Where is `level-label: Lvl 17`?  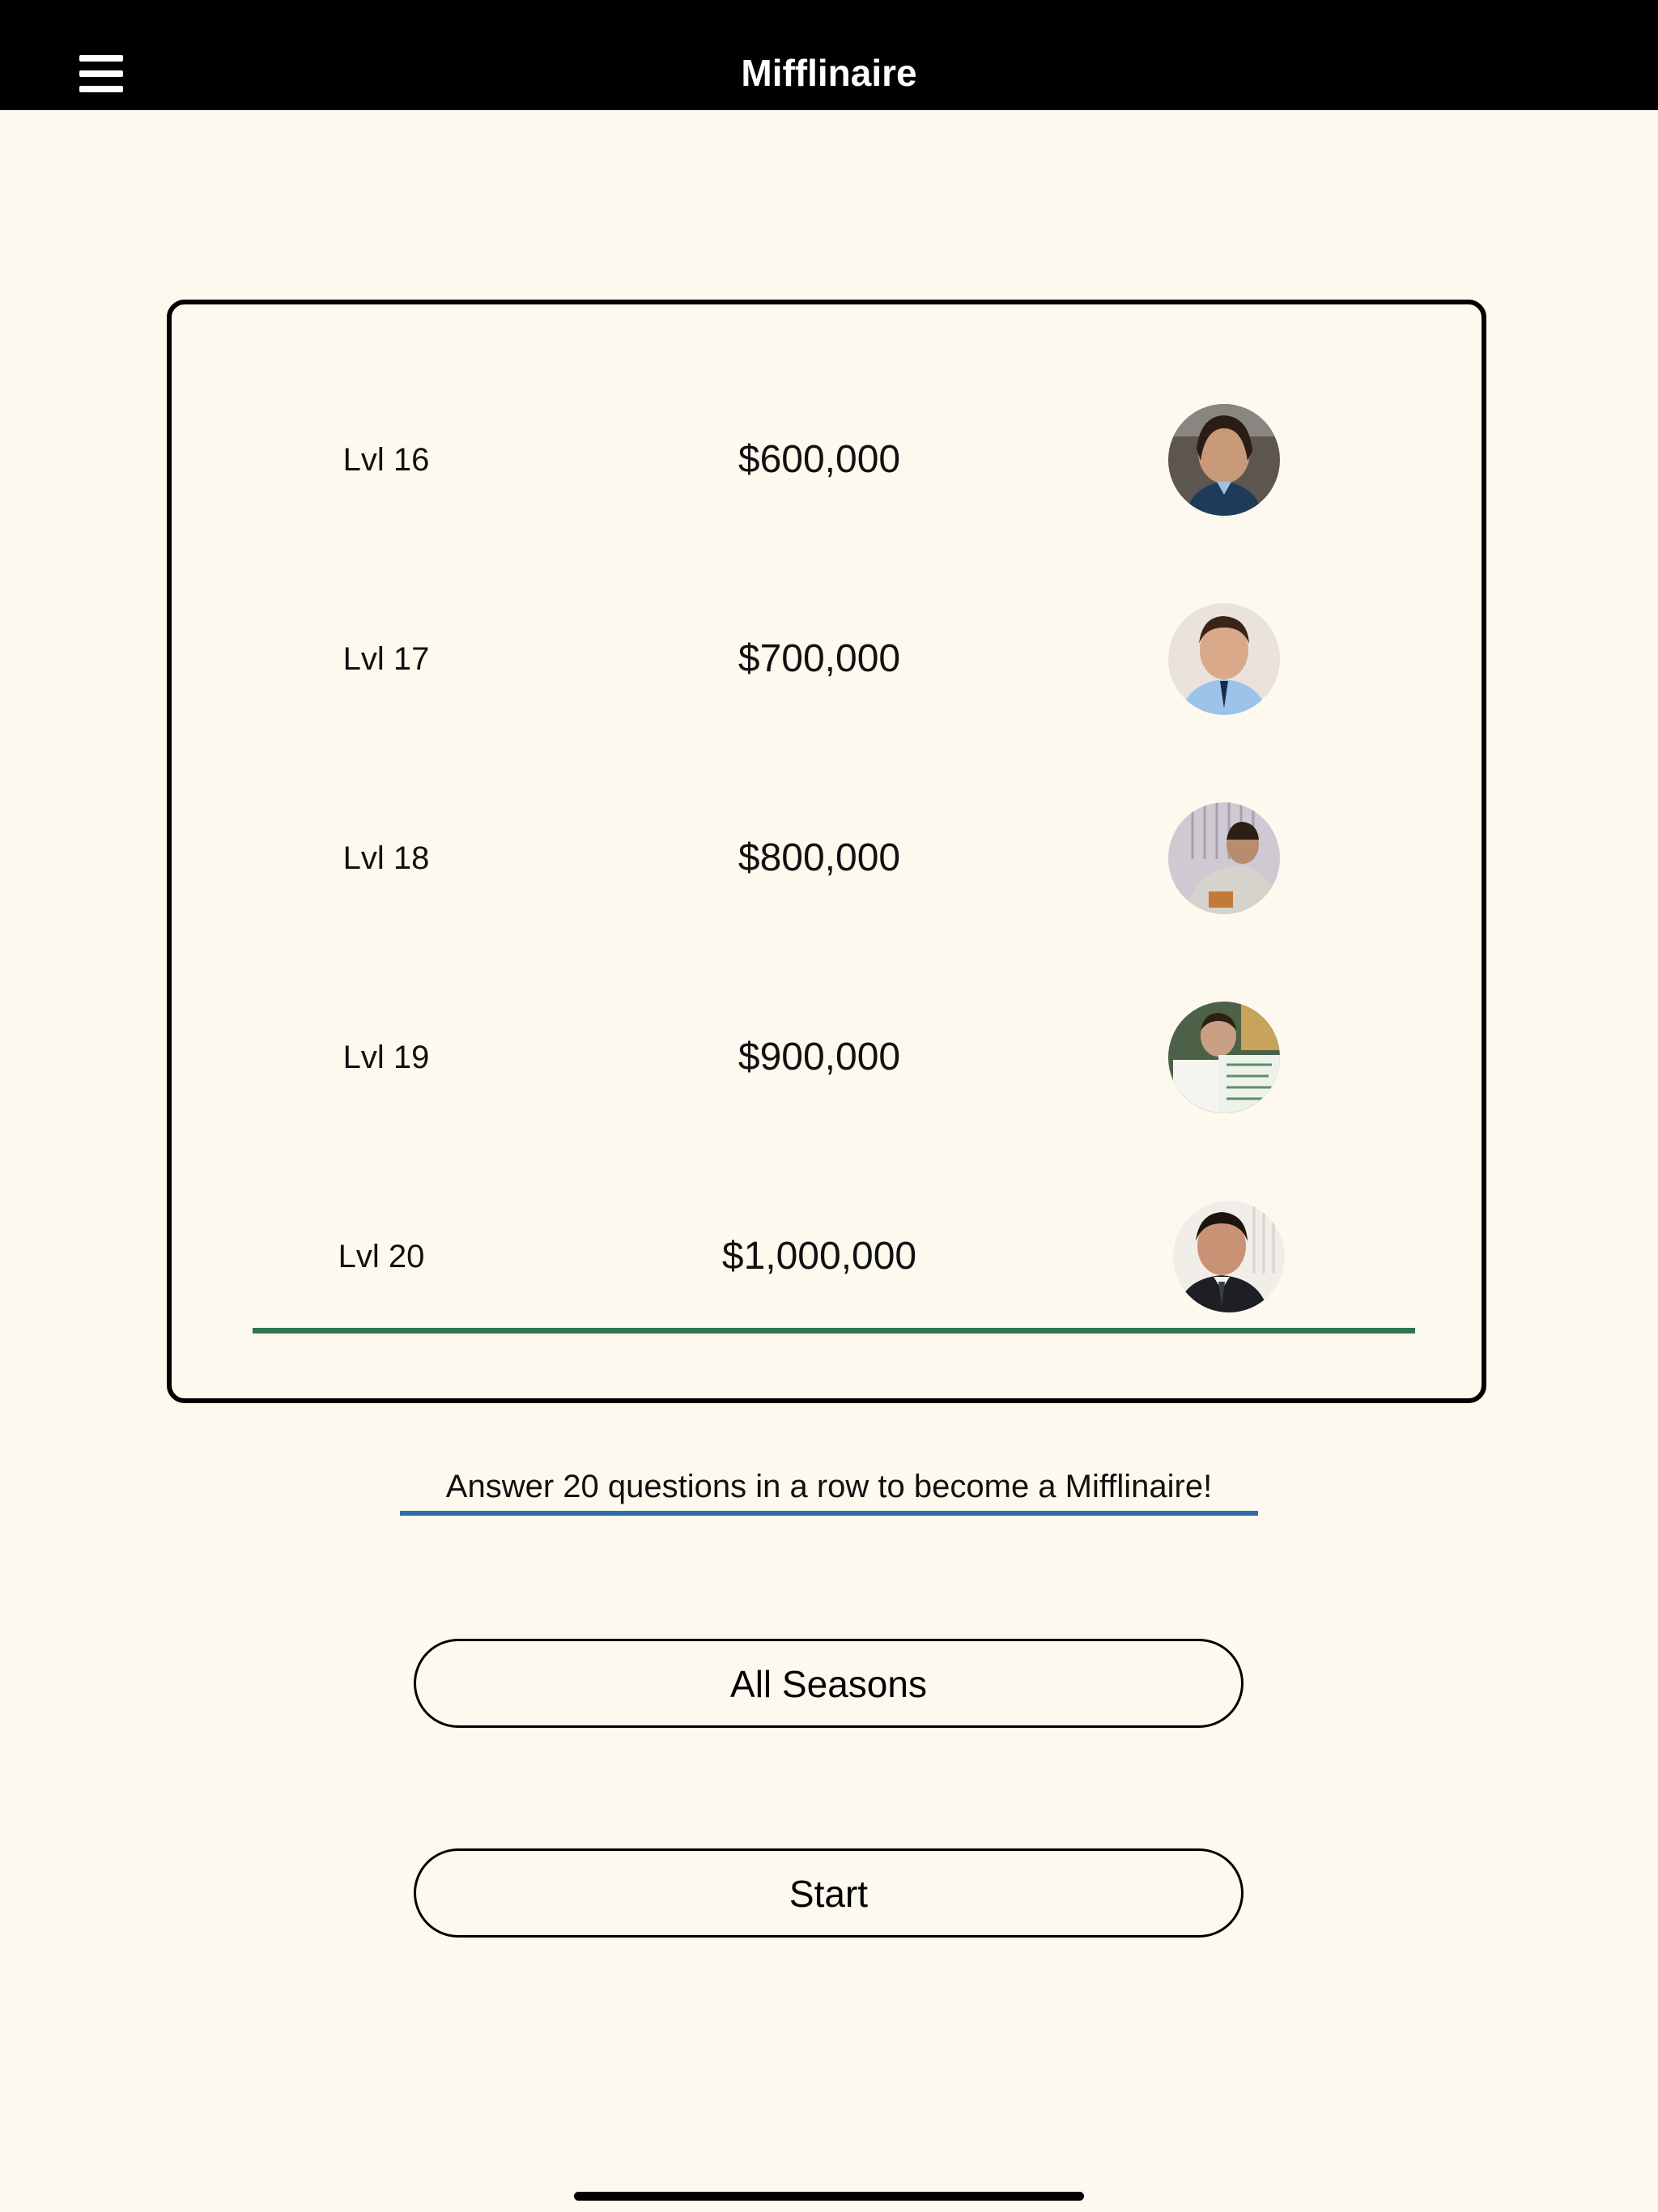
level-label: Lvl 17 is located at coordinates (386, 659).